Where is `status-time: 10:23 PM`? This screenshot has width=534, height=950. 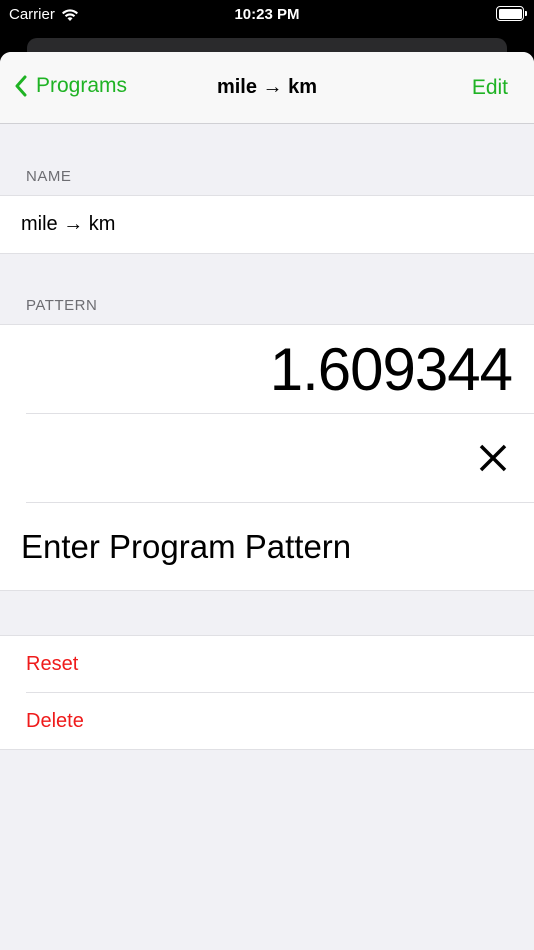
status-time: 10:23 PM is located at coordinates (267, 14).